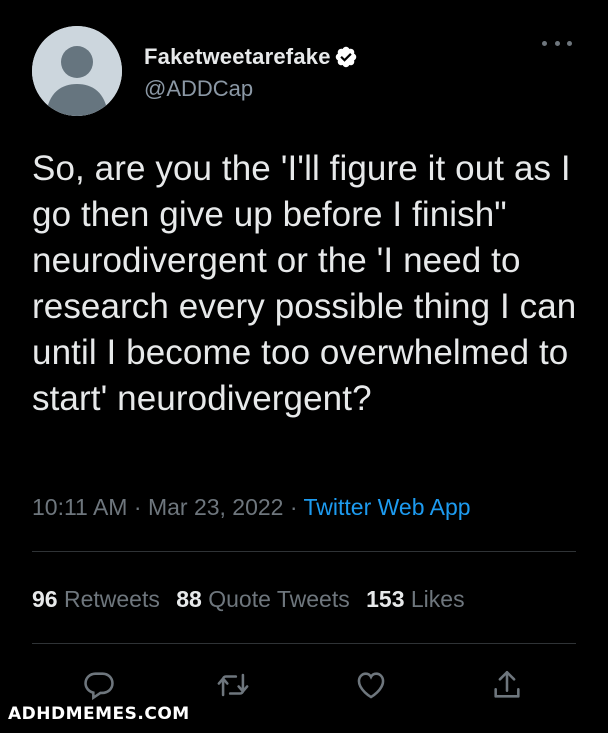 Image resolution: width=608 pixels, height=733 pixels. What do you see at coordinates (237, 57) in the screenshot?
I see `display-name: Faketweetarefake` at bounding box center [237, 57].